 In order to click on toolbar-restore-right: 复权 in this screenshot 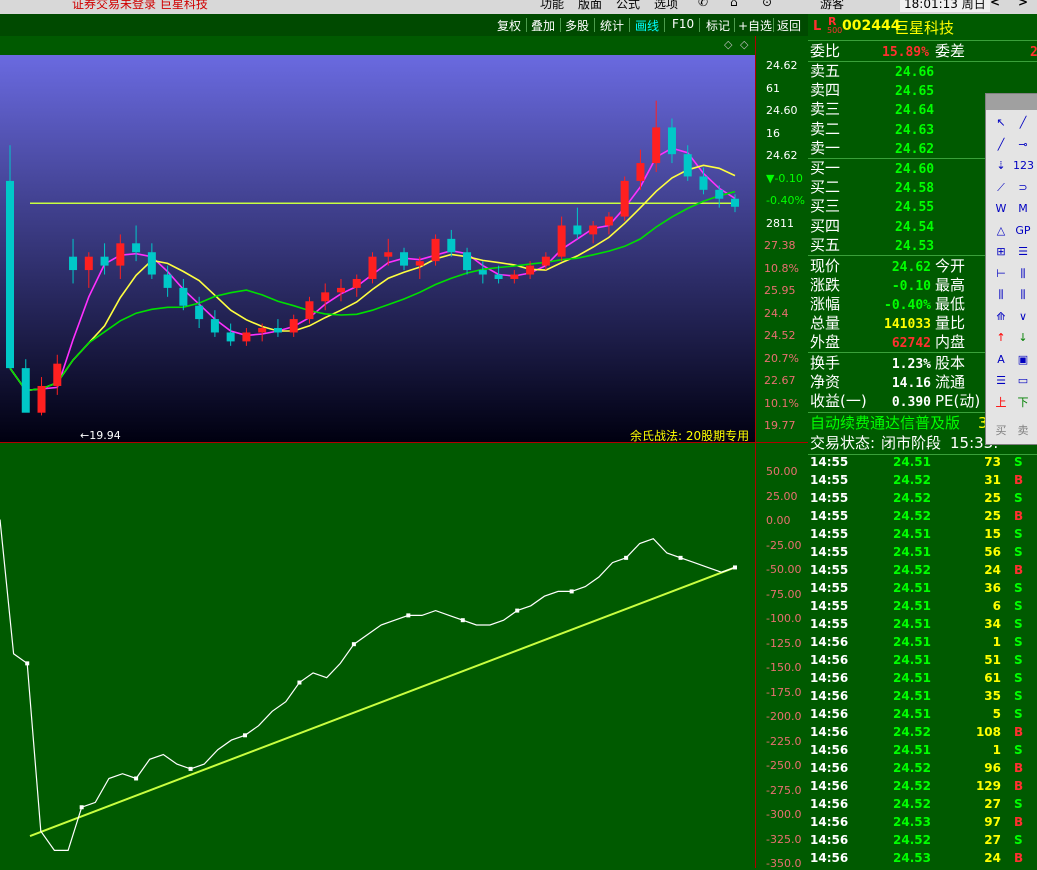, I will do `click(509, 25)`.